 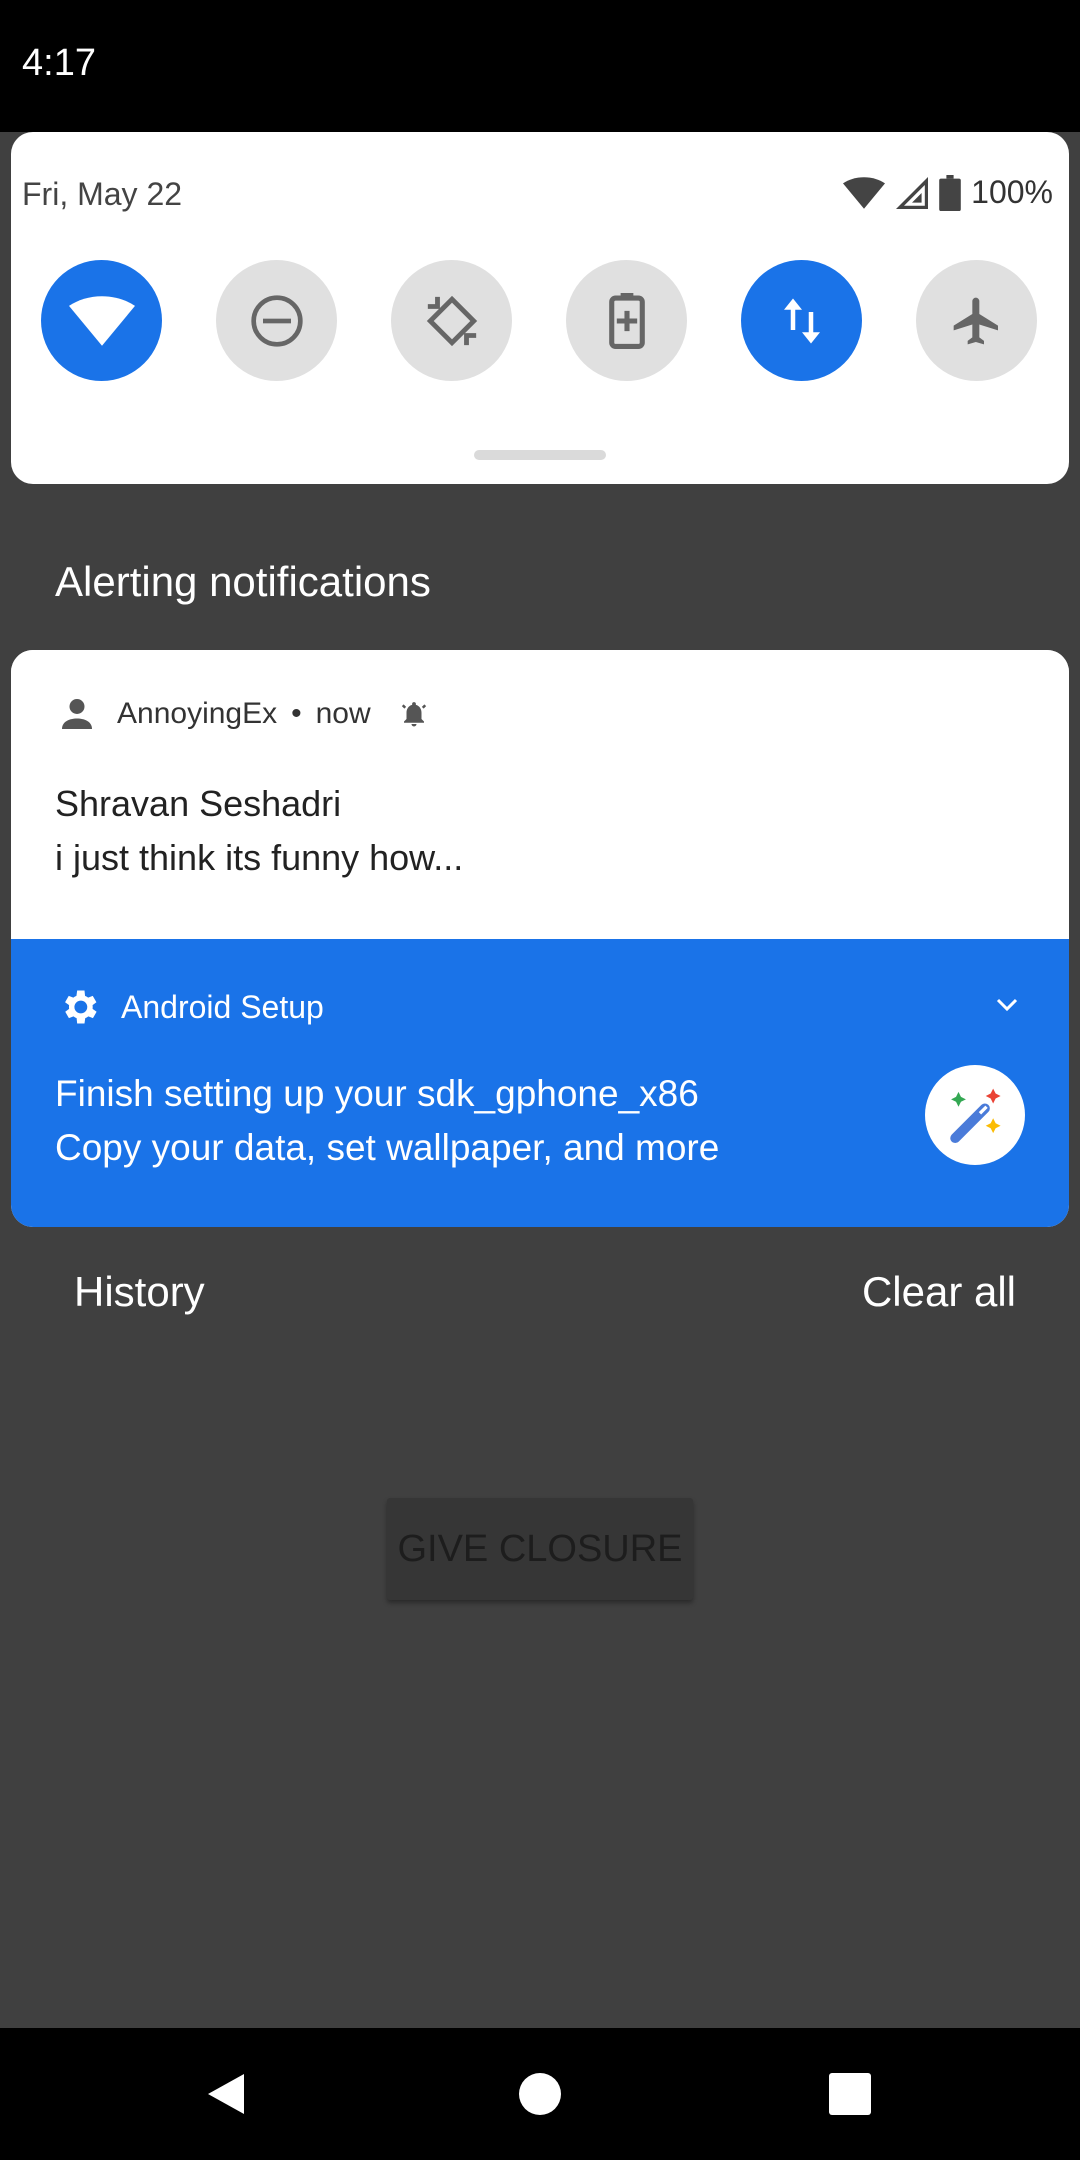 What do you see at coordinates (540, 455) in the screenshot?
I see `expand-handle` at bounding box center [540, 455].